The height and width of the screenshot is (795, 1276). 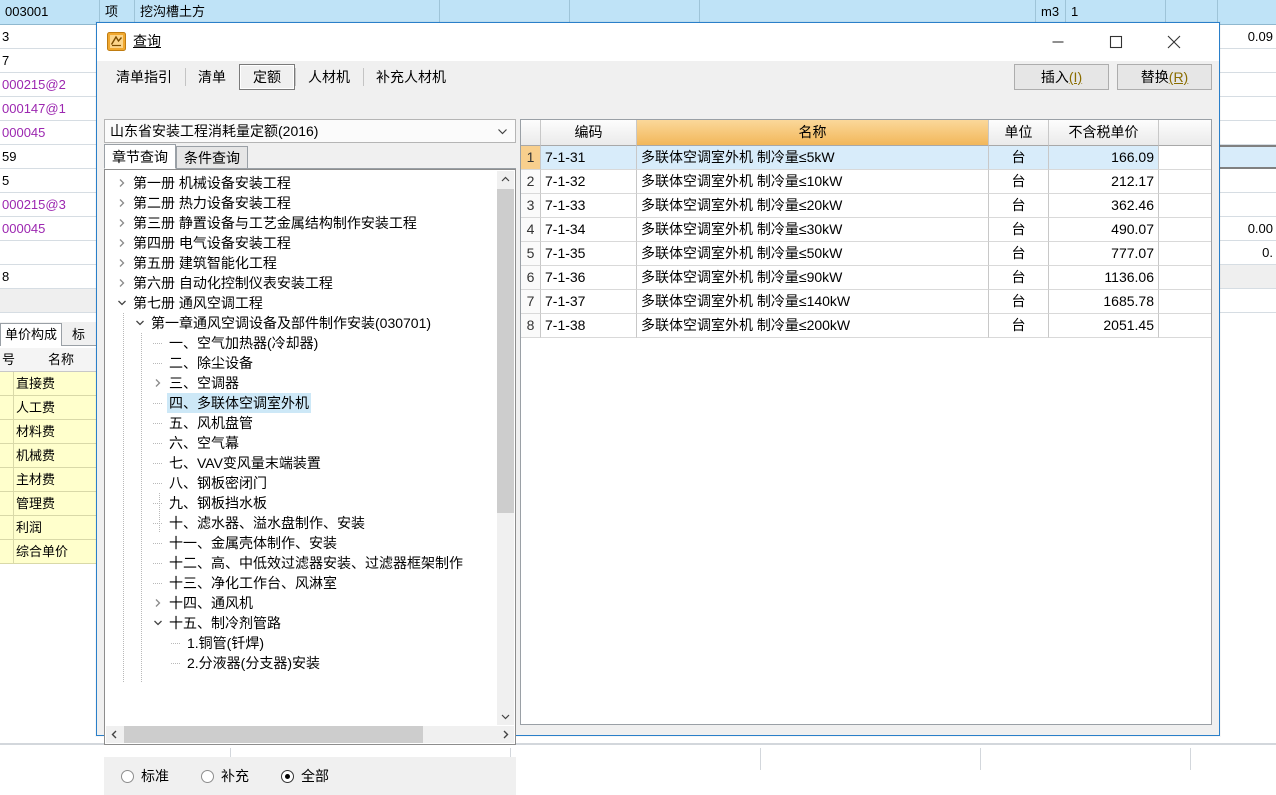 I want to click on row-name: 多联体空调室外机 制冷量≤5kW, so click(x=813, y=158).